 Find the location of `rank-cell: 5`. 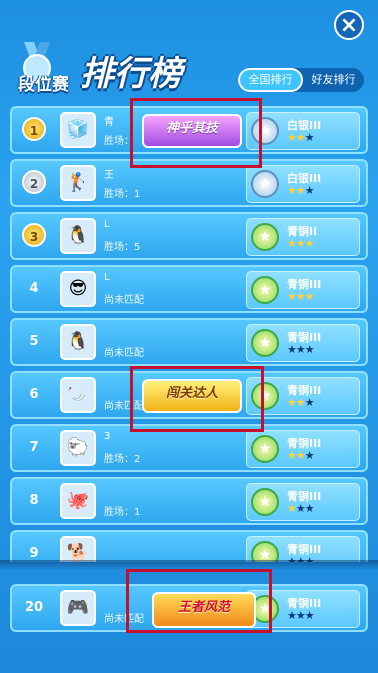

rank-cell: 5 is located at coordinates (34, 342).